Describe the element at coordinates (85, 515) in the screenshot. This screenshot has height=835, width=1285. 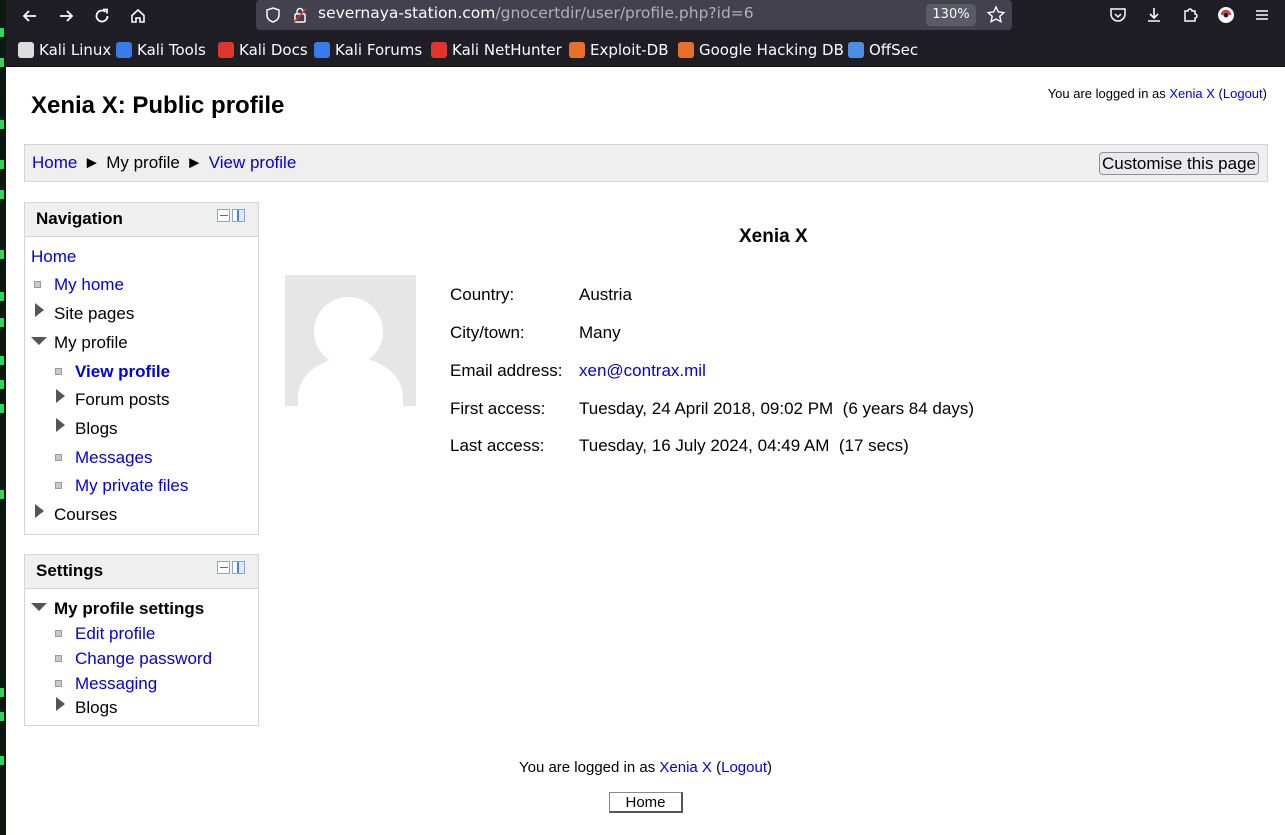
I see `nav-item-courses: Courses` at that location.